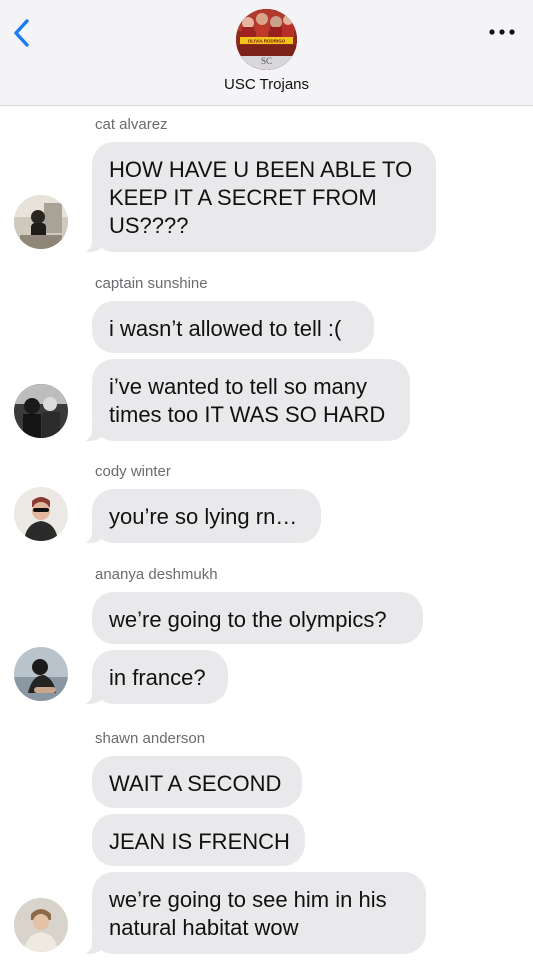 This screenshot has width=533, height=960. I want to click on message-line: i wasn’t allowed to tell :(, so click(225, 328).